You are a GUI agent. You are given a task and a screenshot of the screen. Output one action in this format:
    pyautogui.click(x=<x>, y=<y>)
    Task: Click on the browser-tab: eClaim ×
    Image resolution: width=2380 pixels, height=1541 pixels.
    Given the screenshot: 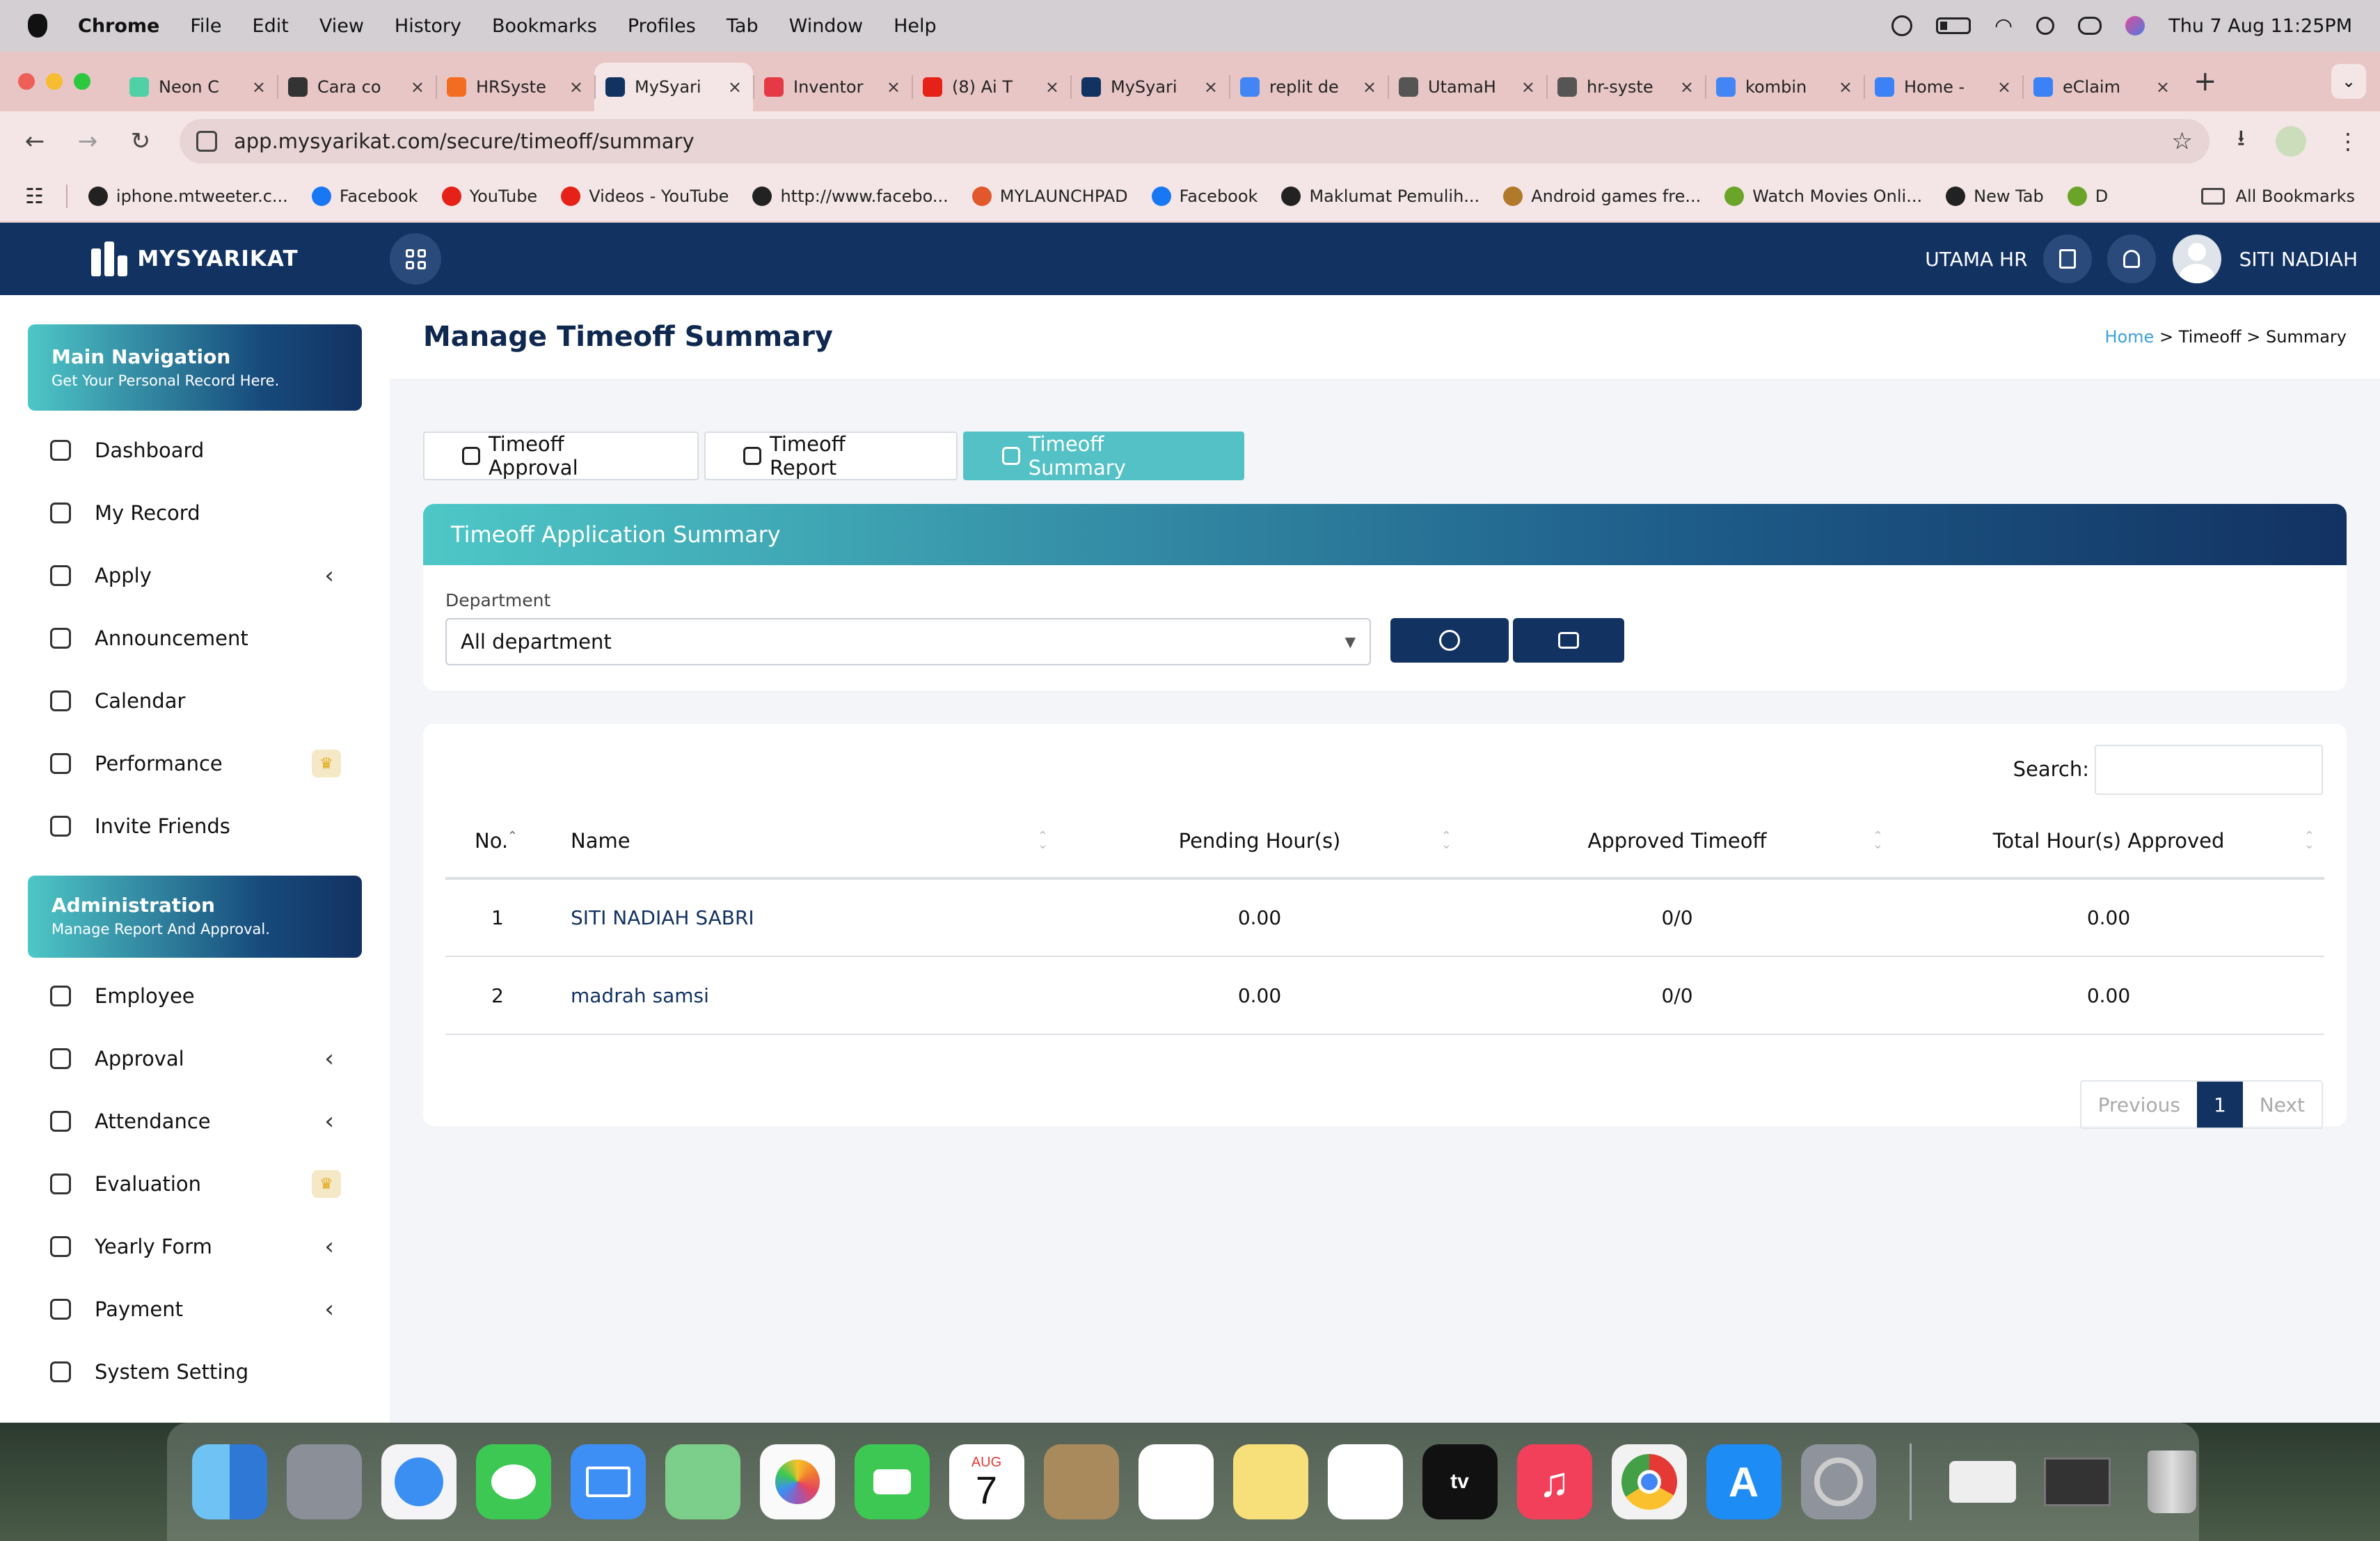 What is the action you would take?
    pyautogui.click(x=2101, y=87)
    